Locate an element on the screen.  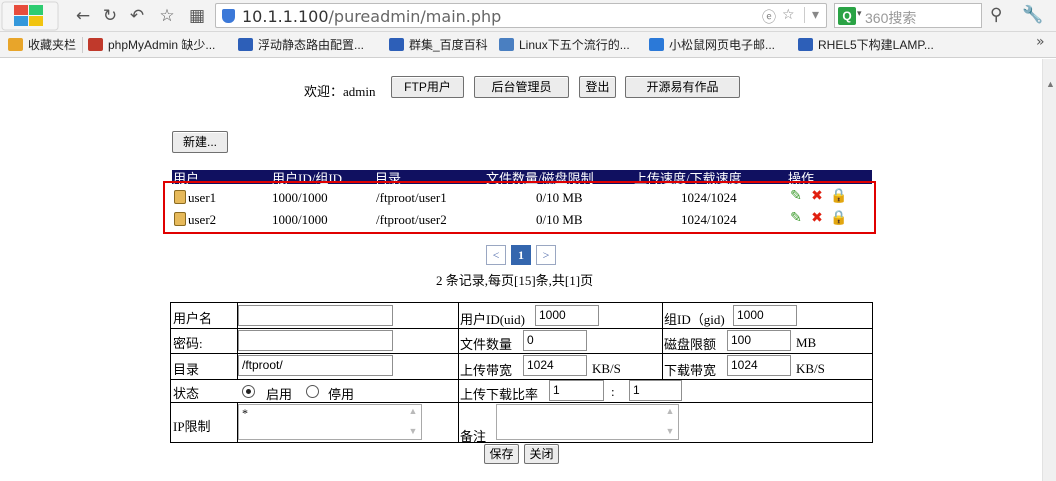
download-unit: KB/S is located at coordinates (810, 368).